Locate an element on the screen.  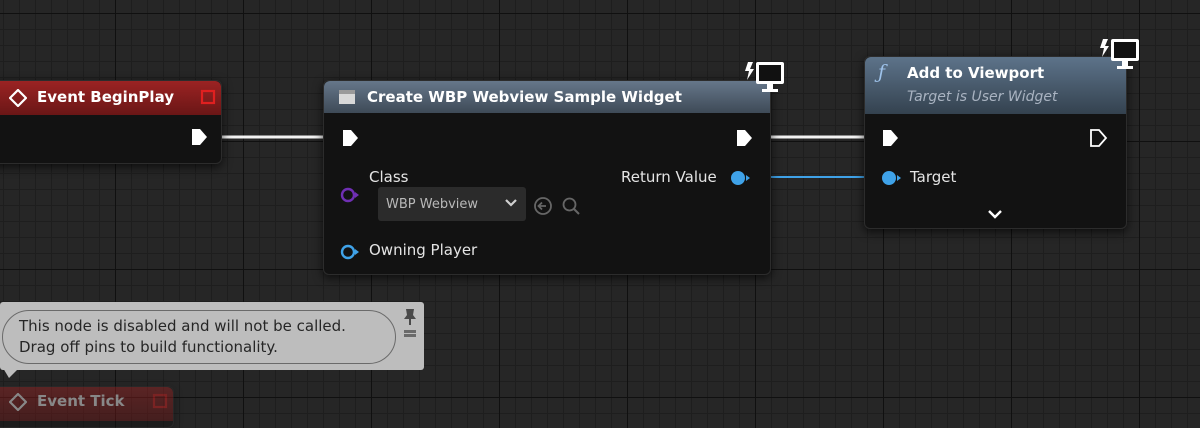
class-label: Class is located at coordinates (389, 177).